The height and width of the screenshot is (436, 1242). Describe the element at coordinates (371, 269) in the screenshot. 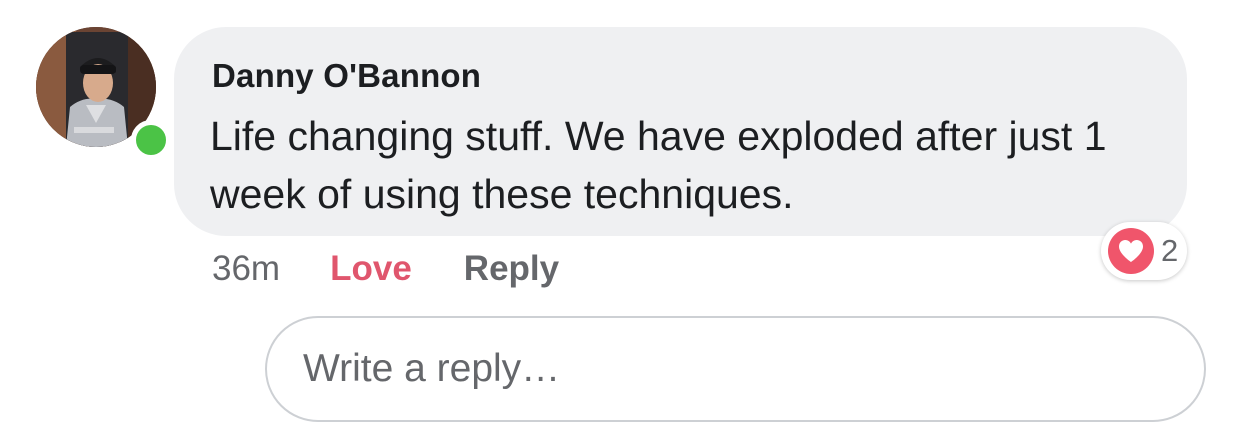

I see `love-button: Love` at that location.